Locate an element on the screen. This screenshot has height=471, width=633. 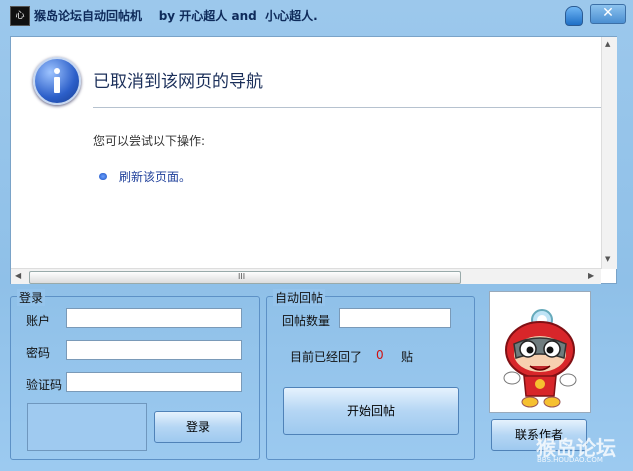
mascot-image is located at coordinates (540, 352).